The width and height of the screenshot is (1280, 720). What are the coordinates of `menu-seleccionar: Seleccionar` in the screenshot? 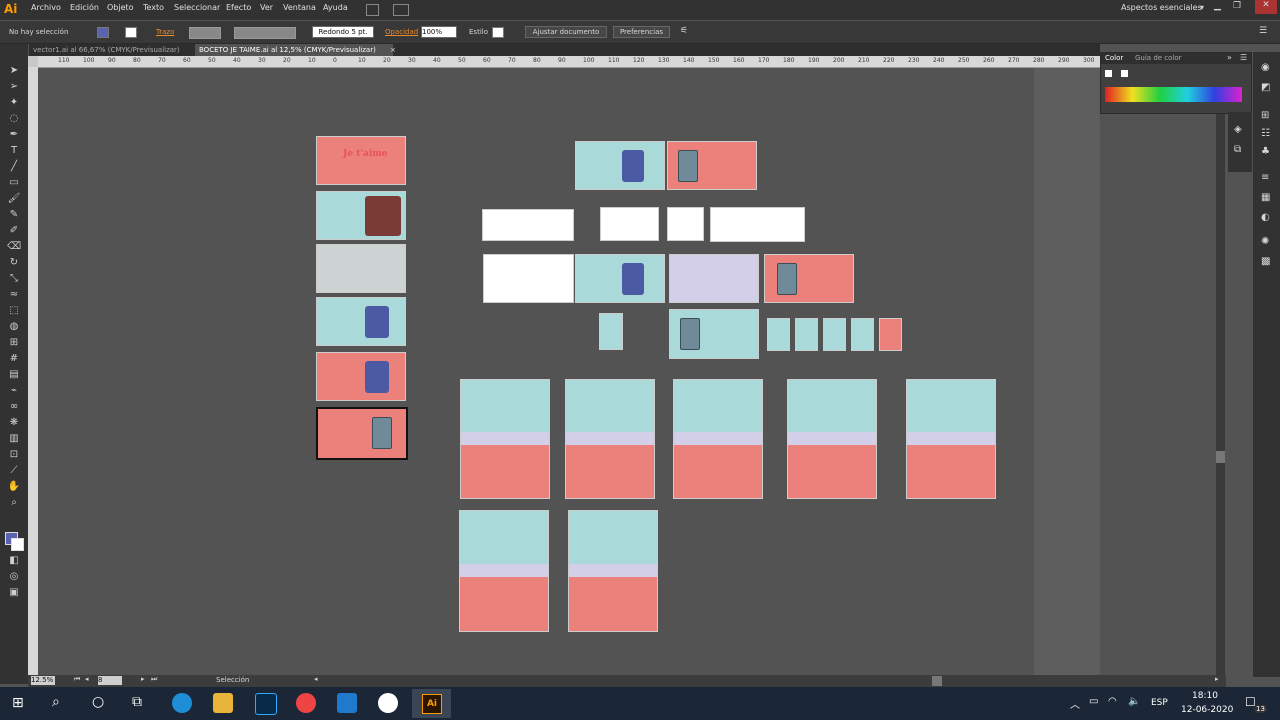 It's located at (197, 7).